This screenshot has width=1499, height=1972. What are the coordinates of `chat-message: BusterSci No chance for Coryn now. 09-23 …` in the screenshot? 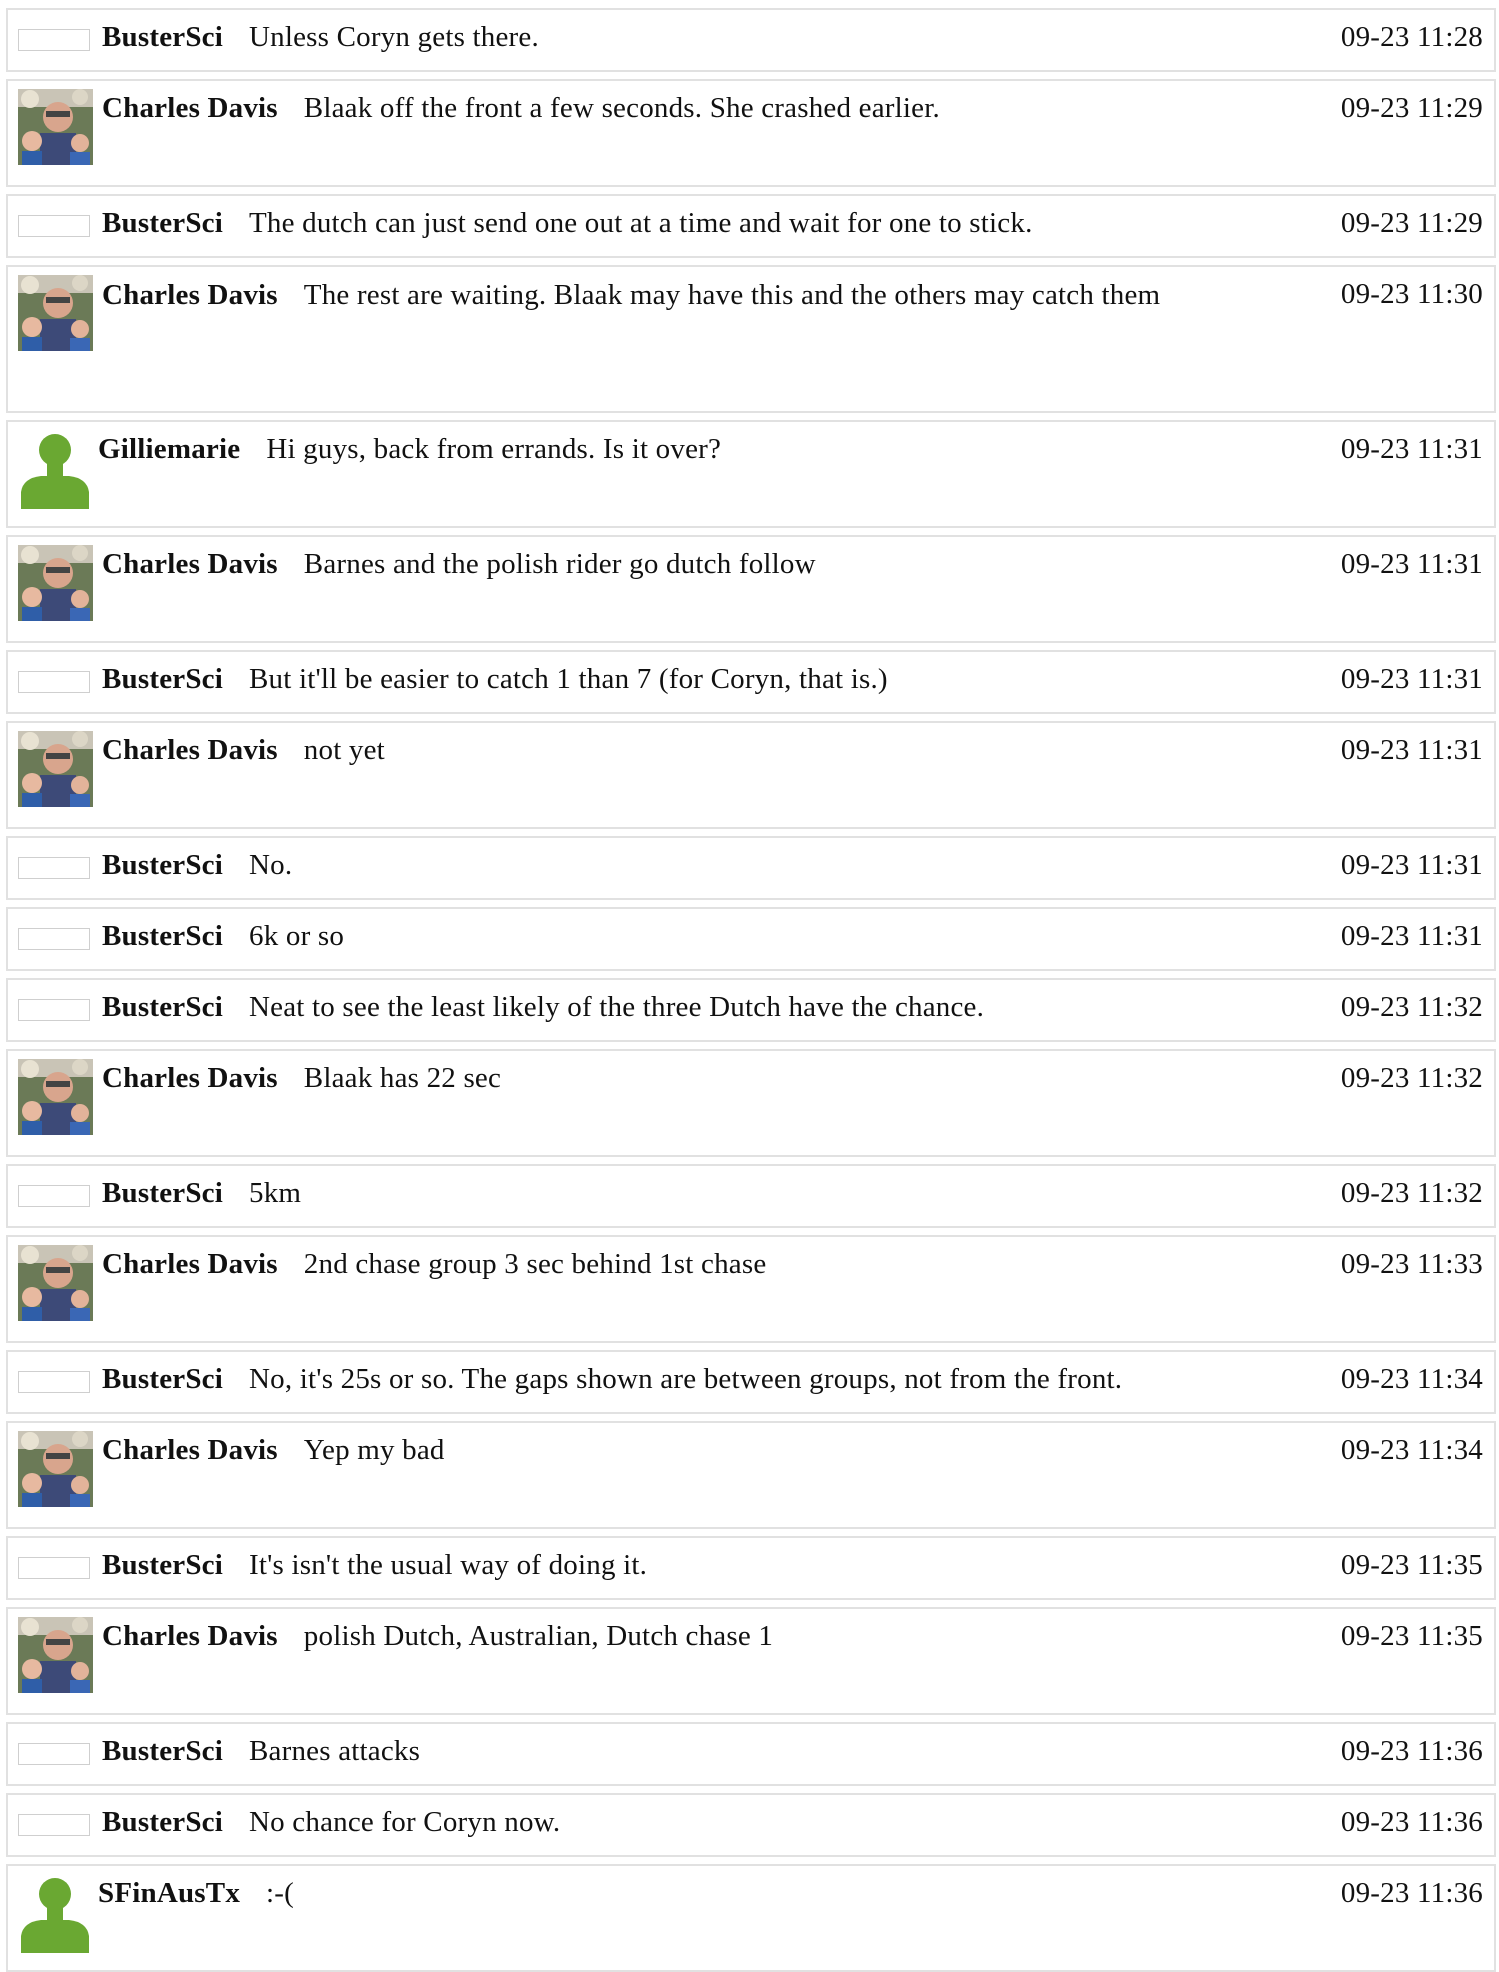 It's located at (751, 1825).